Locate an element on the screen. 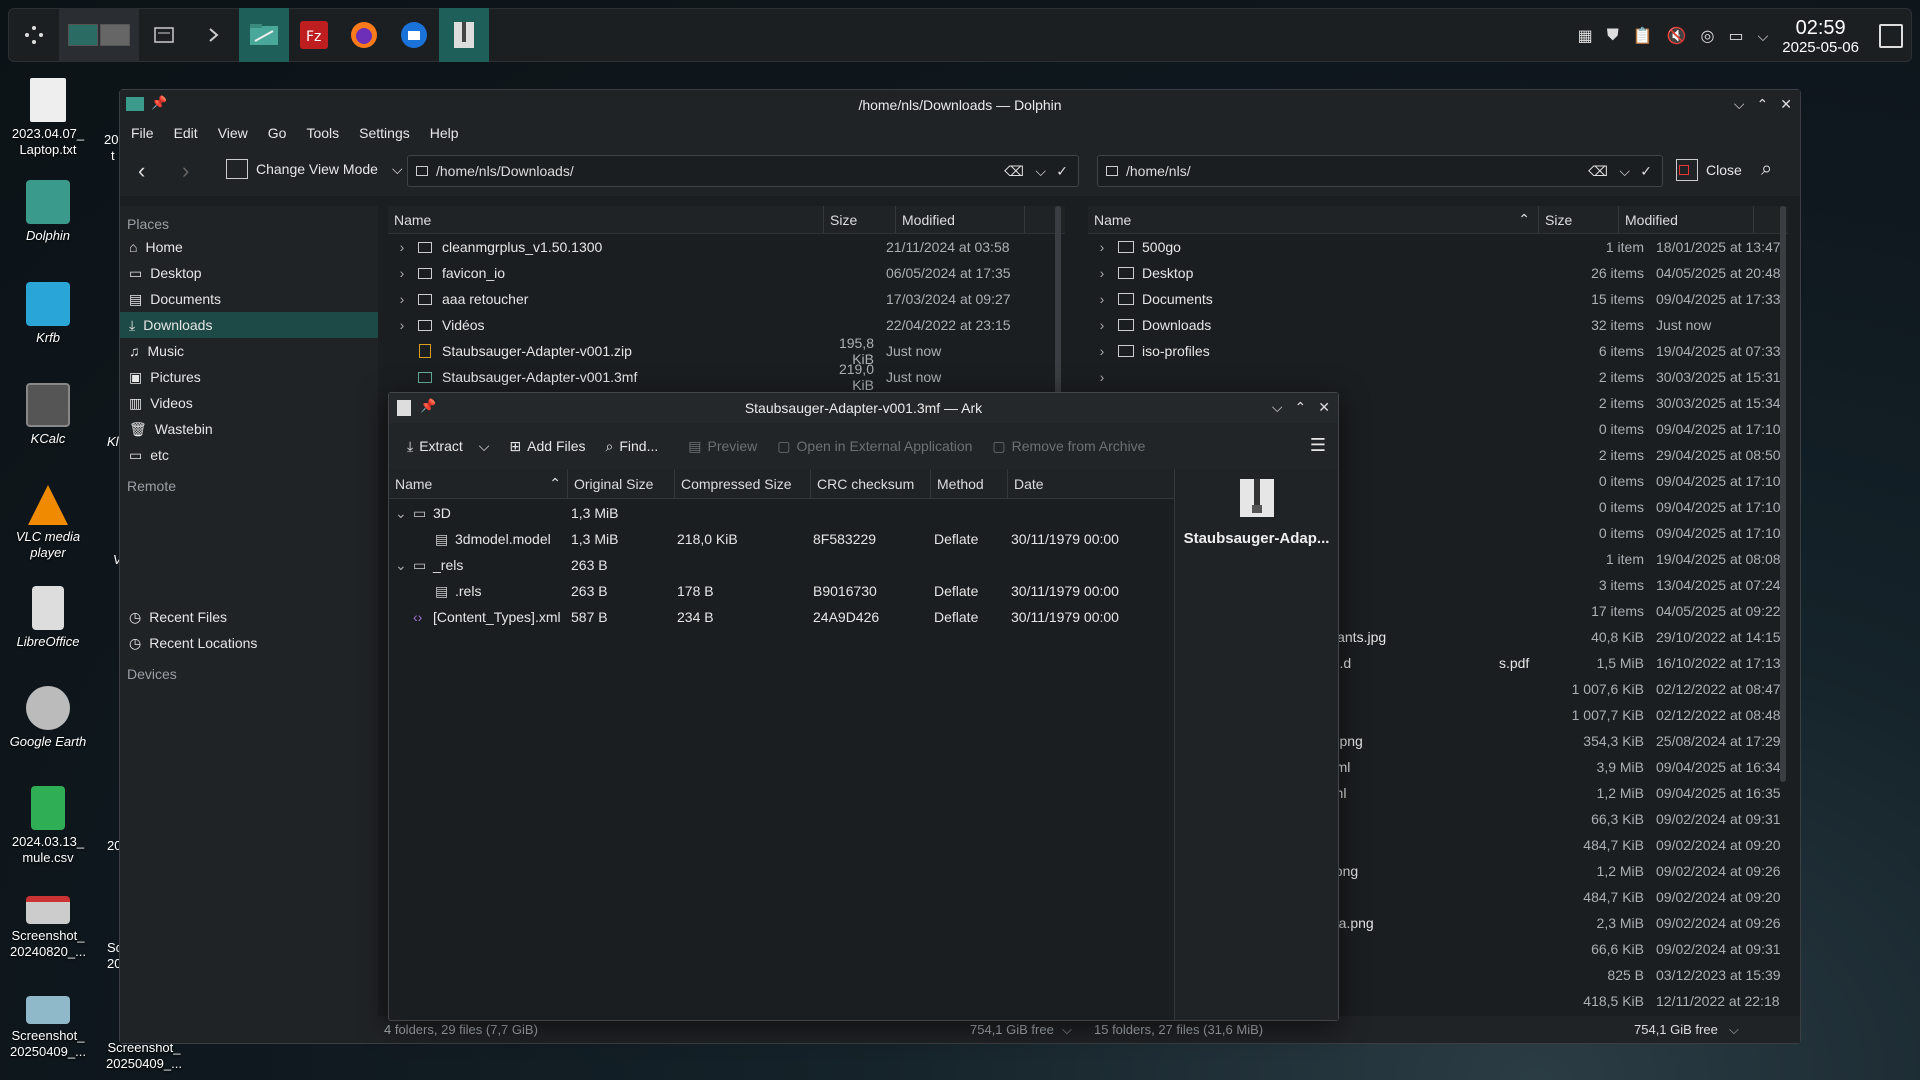  system-monitor-button is located at coordinates (164, 35).